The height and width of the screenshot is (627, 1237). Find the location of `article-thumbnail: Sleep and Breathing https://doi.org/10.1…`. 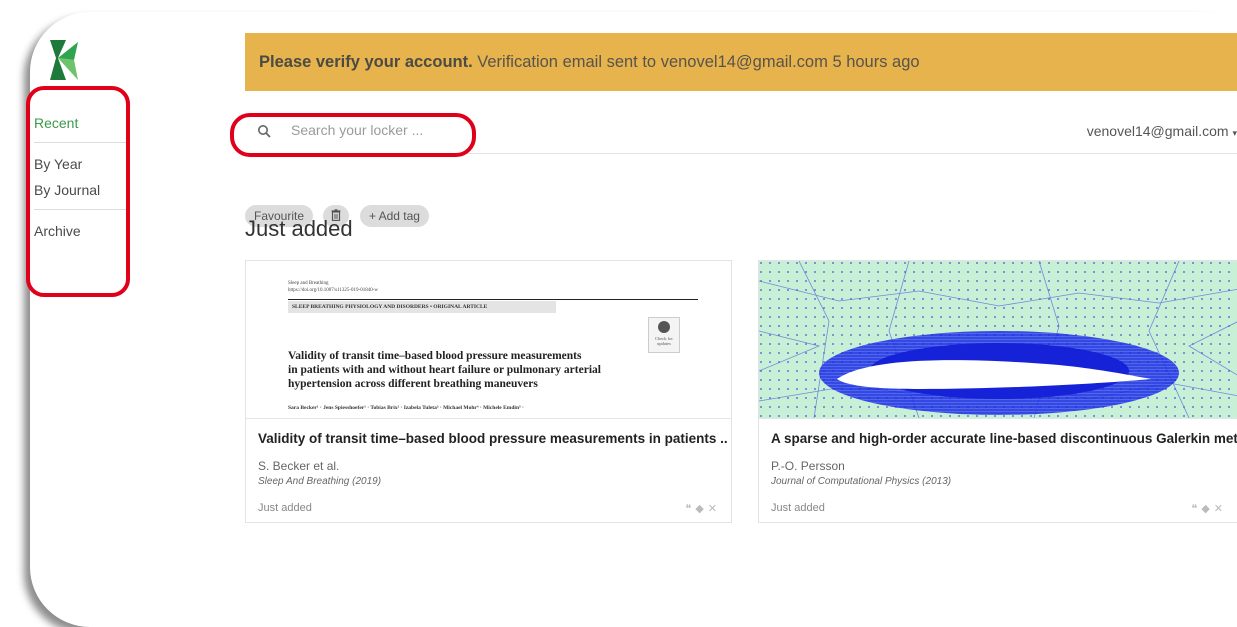

article-thumbnail: Sleep and Breathing https://doi.org/10.1… is located at coordinates (488, 340).